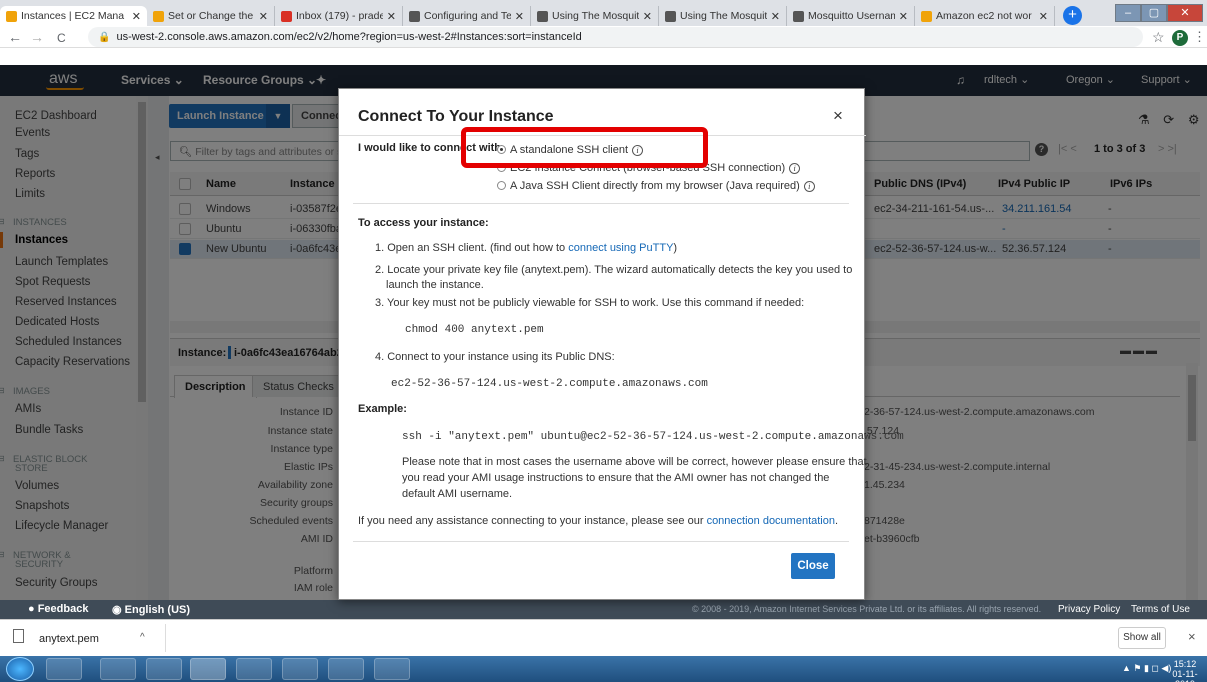 This screenshot has height=682, width=1207. Describe the element at coordinates (456, 116) in the screenshot. I see `modal-title: Connect To Your Instance` at that location.